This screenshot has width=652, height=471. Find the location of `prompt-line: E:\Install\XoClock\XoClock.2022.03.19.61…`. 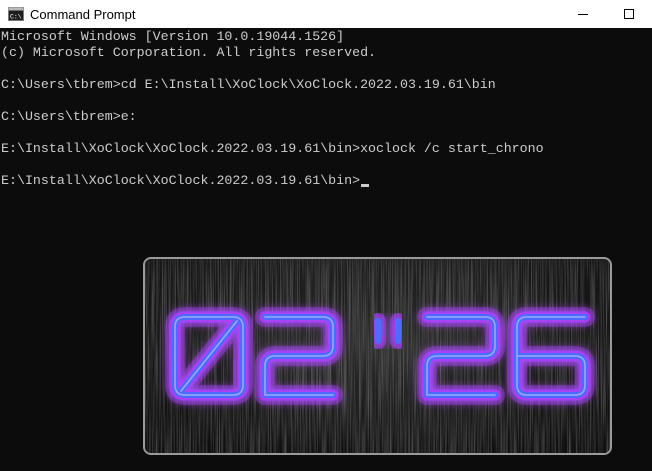

prompt-line: E:\Install\XoClock\XoClock.2022.03.19.61… is located at coordinates (185, 181).